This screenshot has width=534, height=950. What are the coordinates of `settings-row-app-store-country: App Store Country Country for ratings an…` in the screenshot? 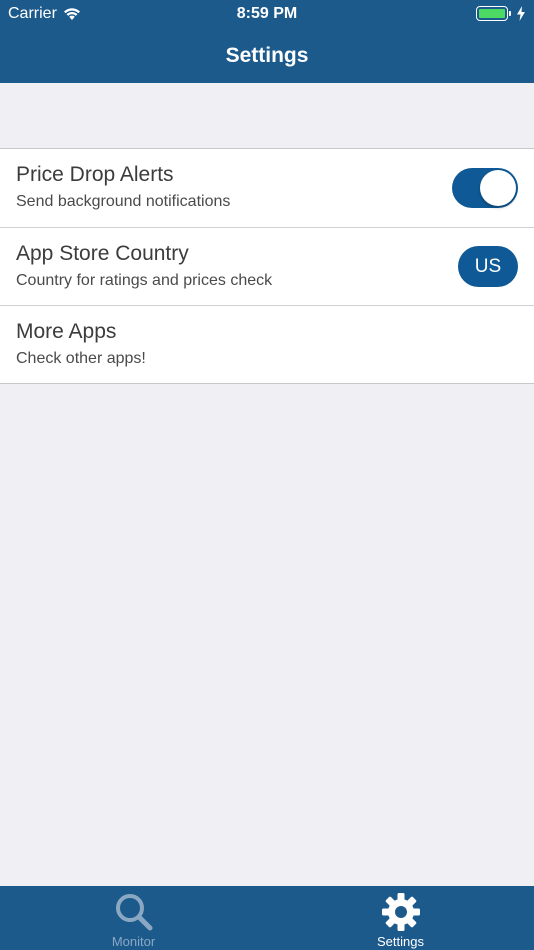 It's located at (267, 266).